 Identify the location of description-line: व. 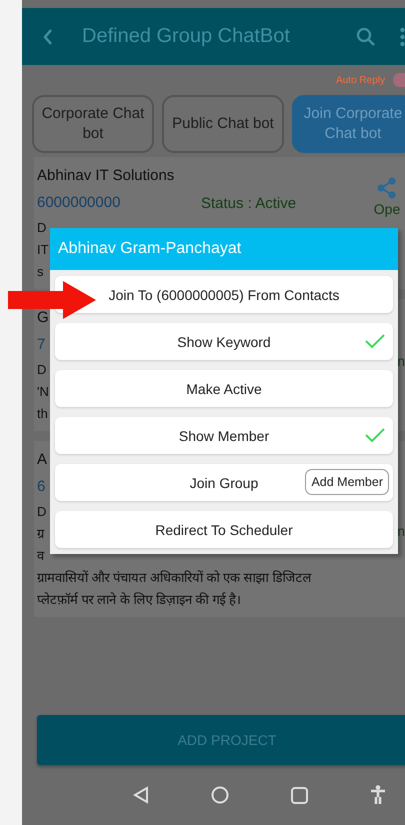
(40, 556).